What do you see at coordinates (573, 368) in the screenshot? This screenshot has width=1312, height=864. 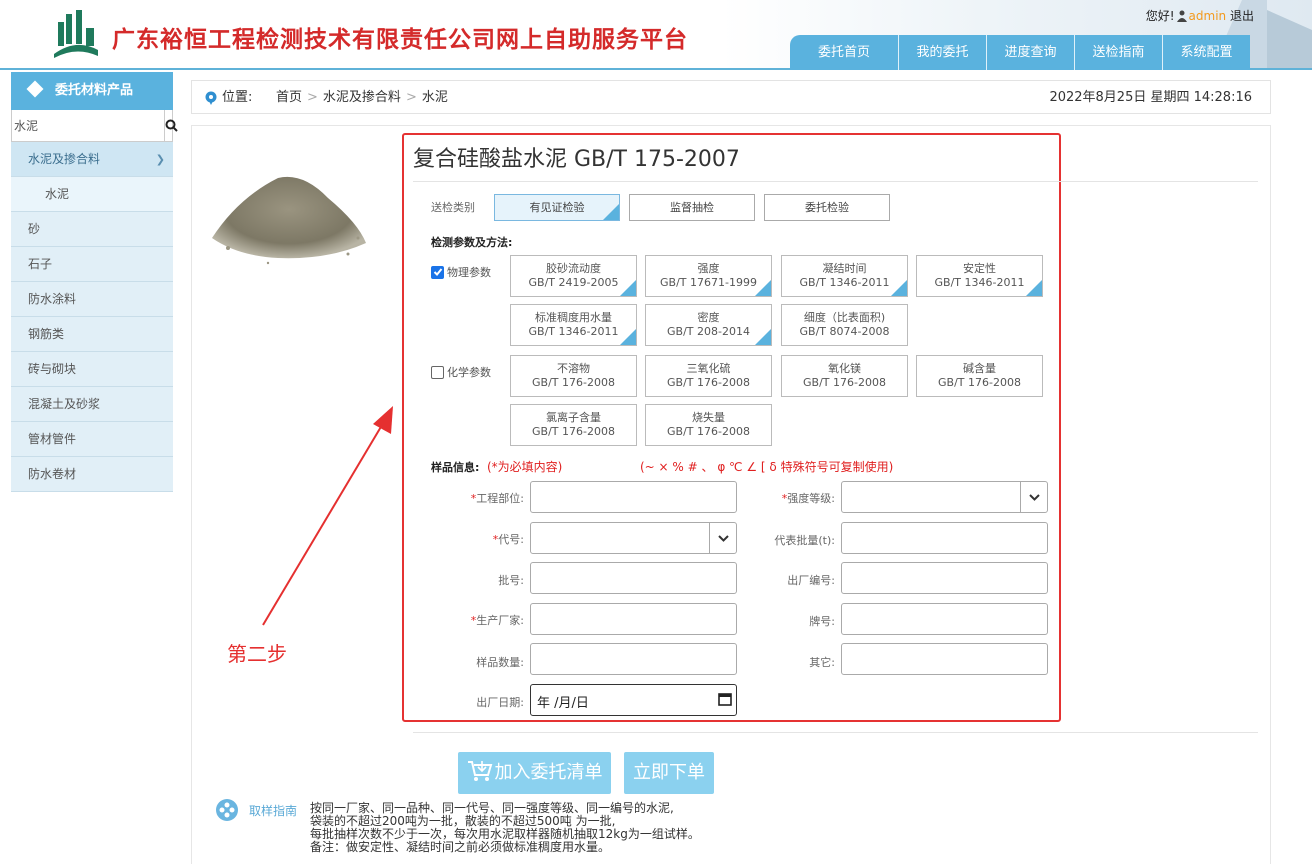 I see `param-name: 不溶物` at bounding box center [573, 368].